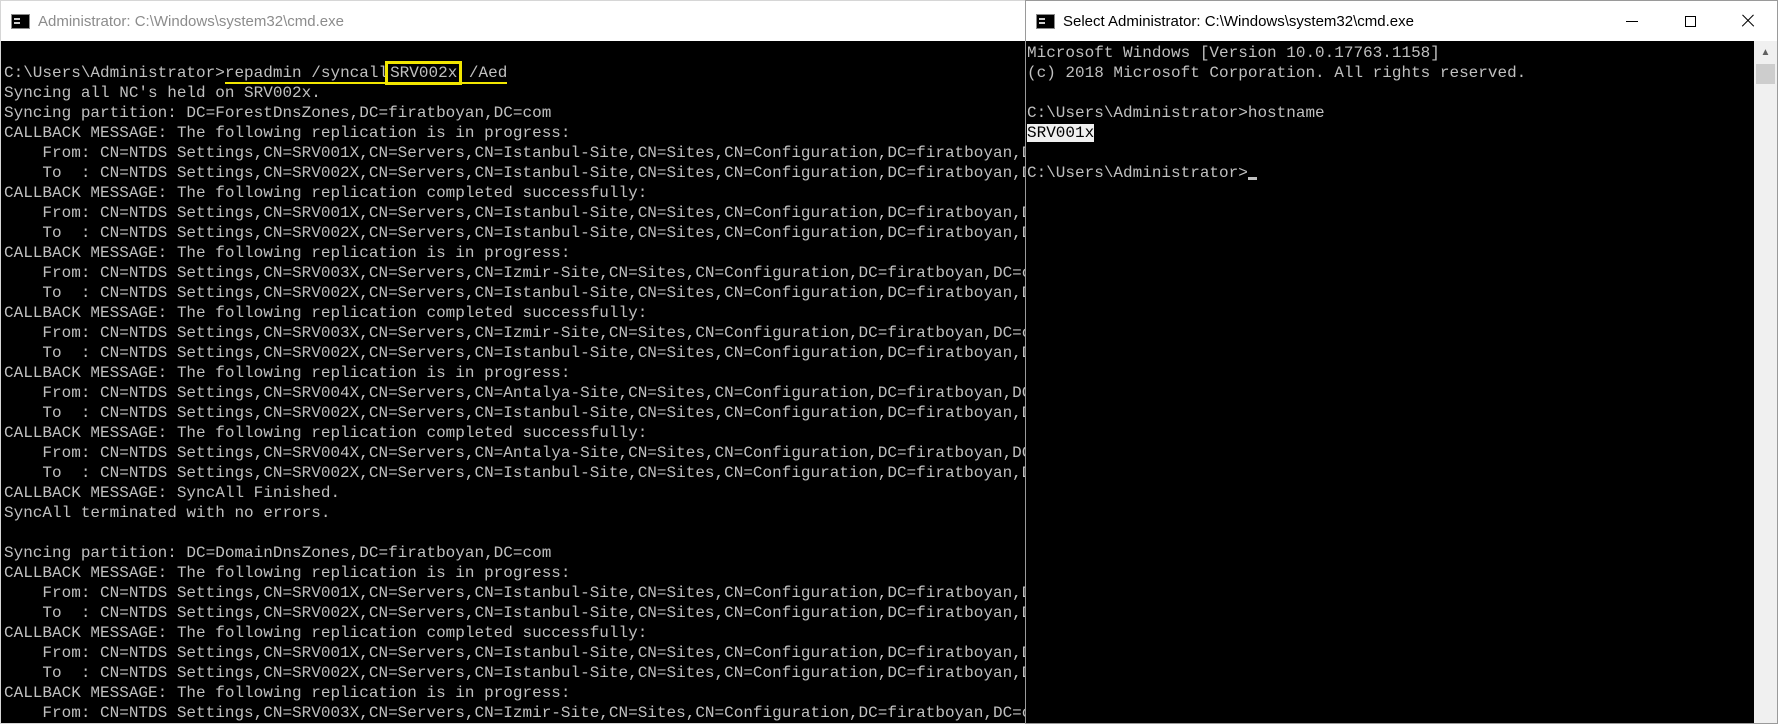 Image resolution: width=1778 pixels, height=724 pixels. What do you see at coordinates (483, 73) in the screenshot?
I see `command-args: /Aed` at bounding box center [483, 73].